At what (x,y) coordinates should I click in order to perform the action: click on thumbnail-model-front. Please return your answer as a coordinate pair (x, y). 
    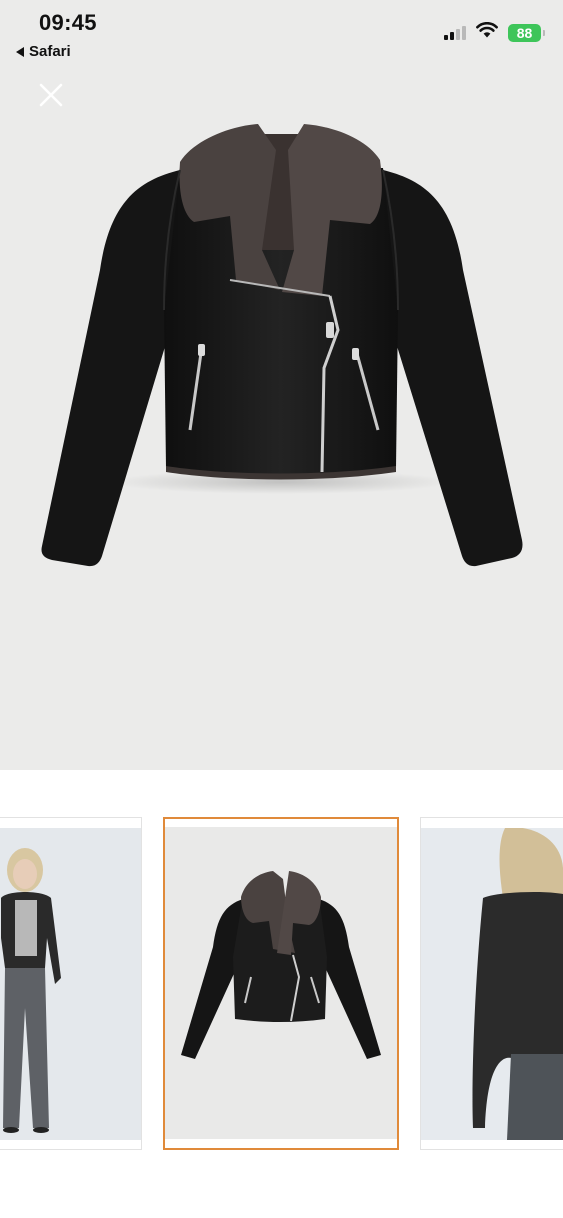
    Looking at the image, I should click on (71, 983).